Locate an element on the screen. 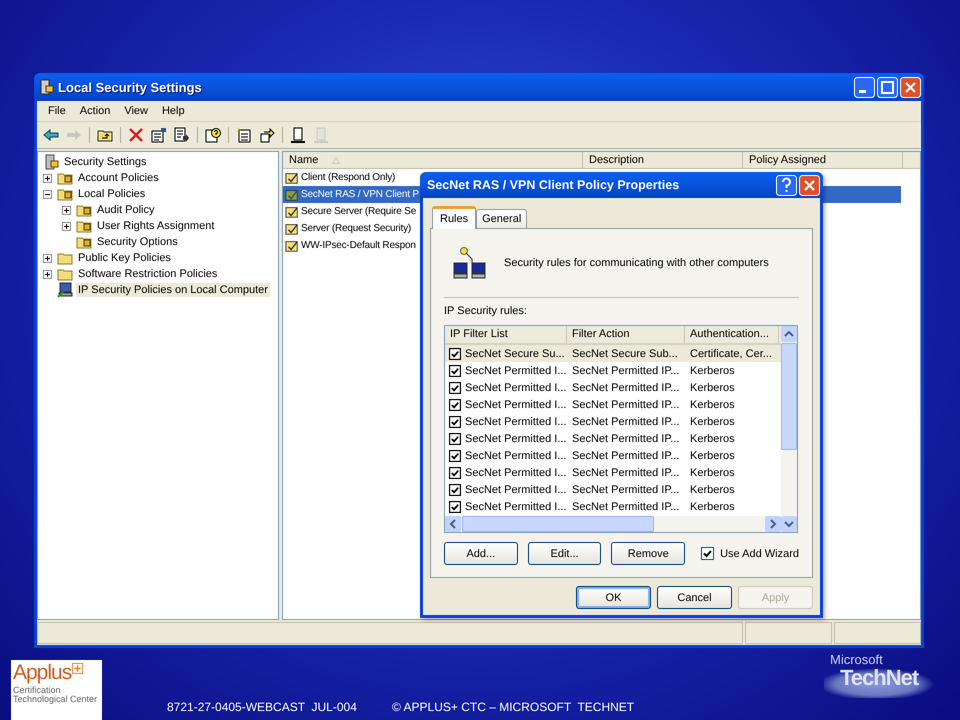 This screenshot has width=960, height=720. brand-text: TechNet is located at coordinates (879, 678).